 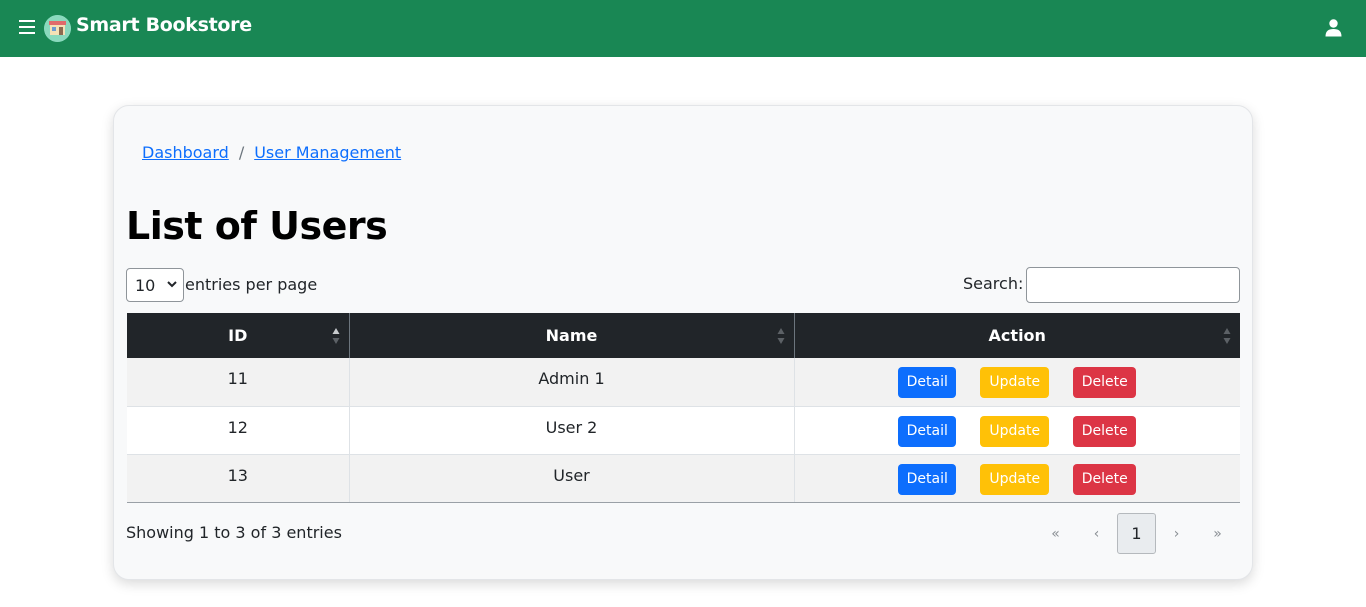 I want to click on pagination: « ‹ 1 › », so click(x=1136, y=533).